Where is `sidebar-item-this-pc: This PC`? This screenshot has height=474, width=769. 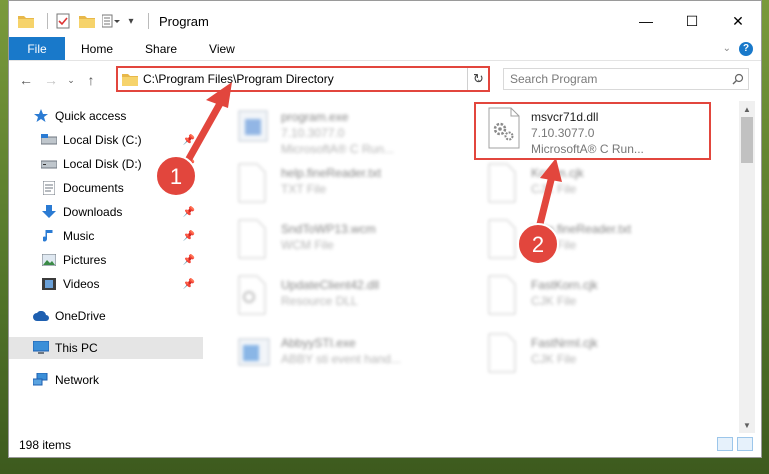 sidebar-item-this-pc: This PC is located at coordinates (106, 348).